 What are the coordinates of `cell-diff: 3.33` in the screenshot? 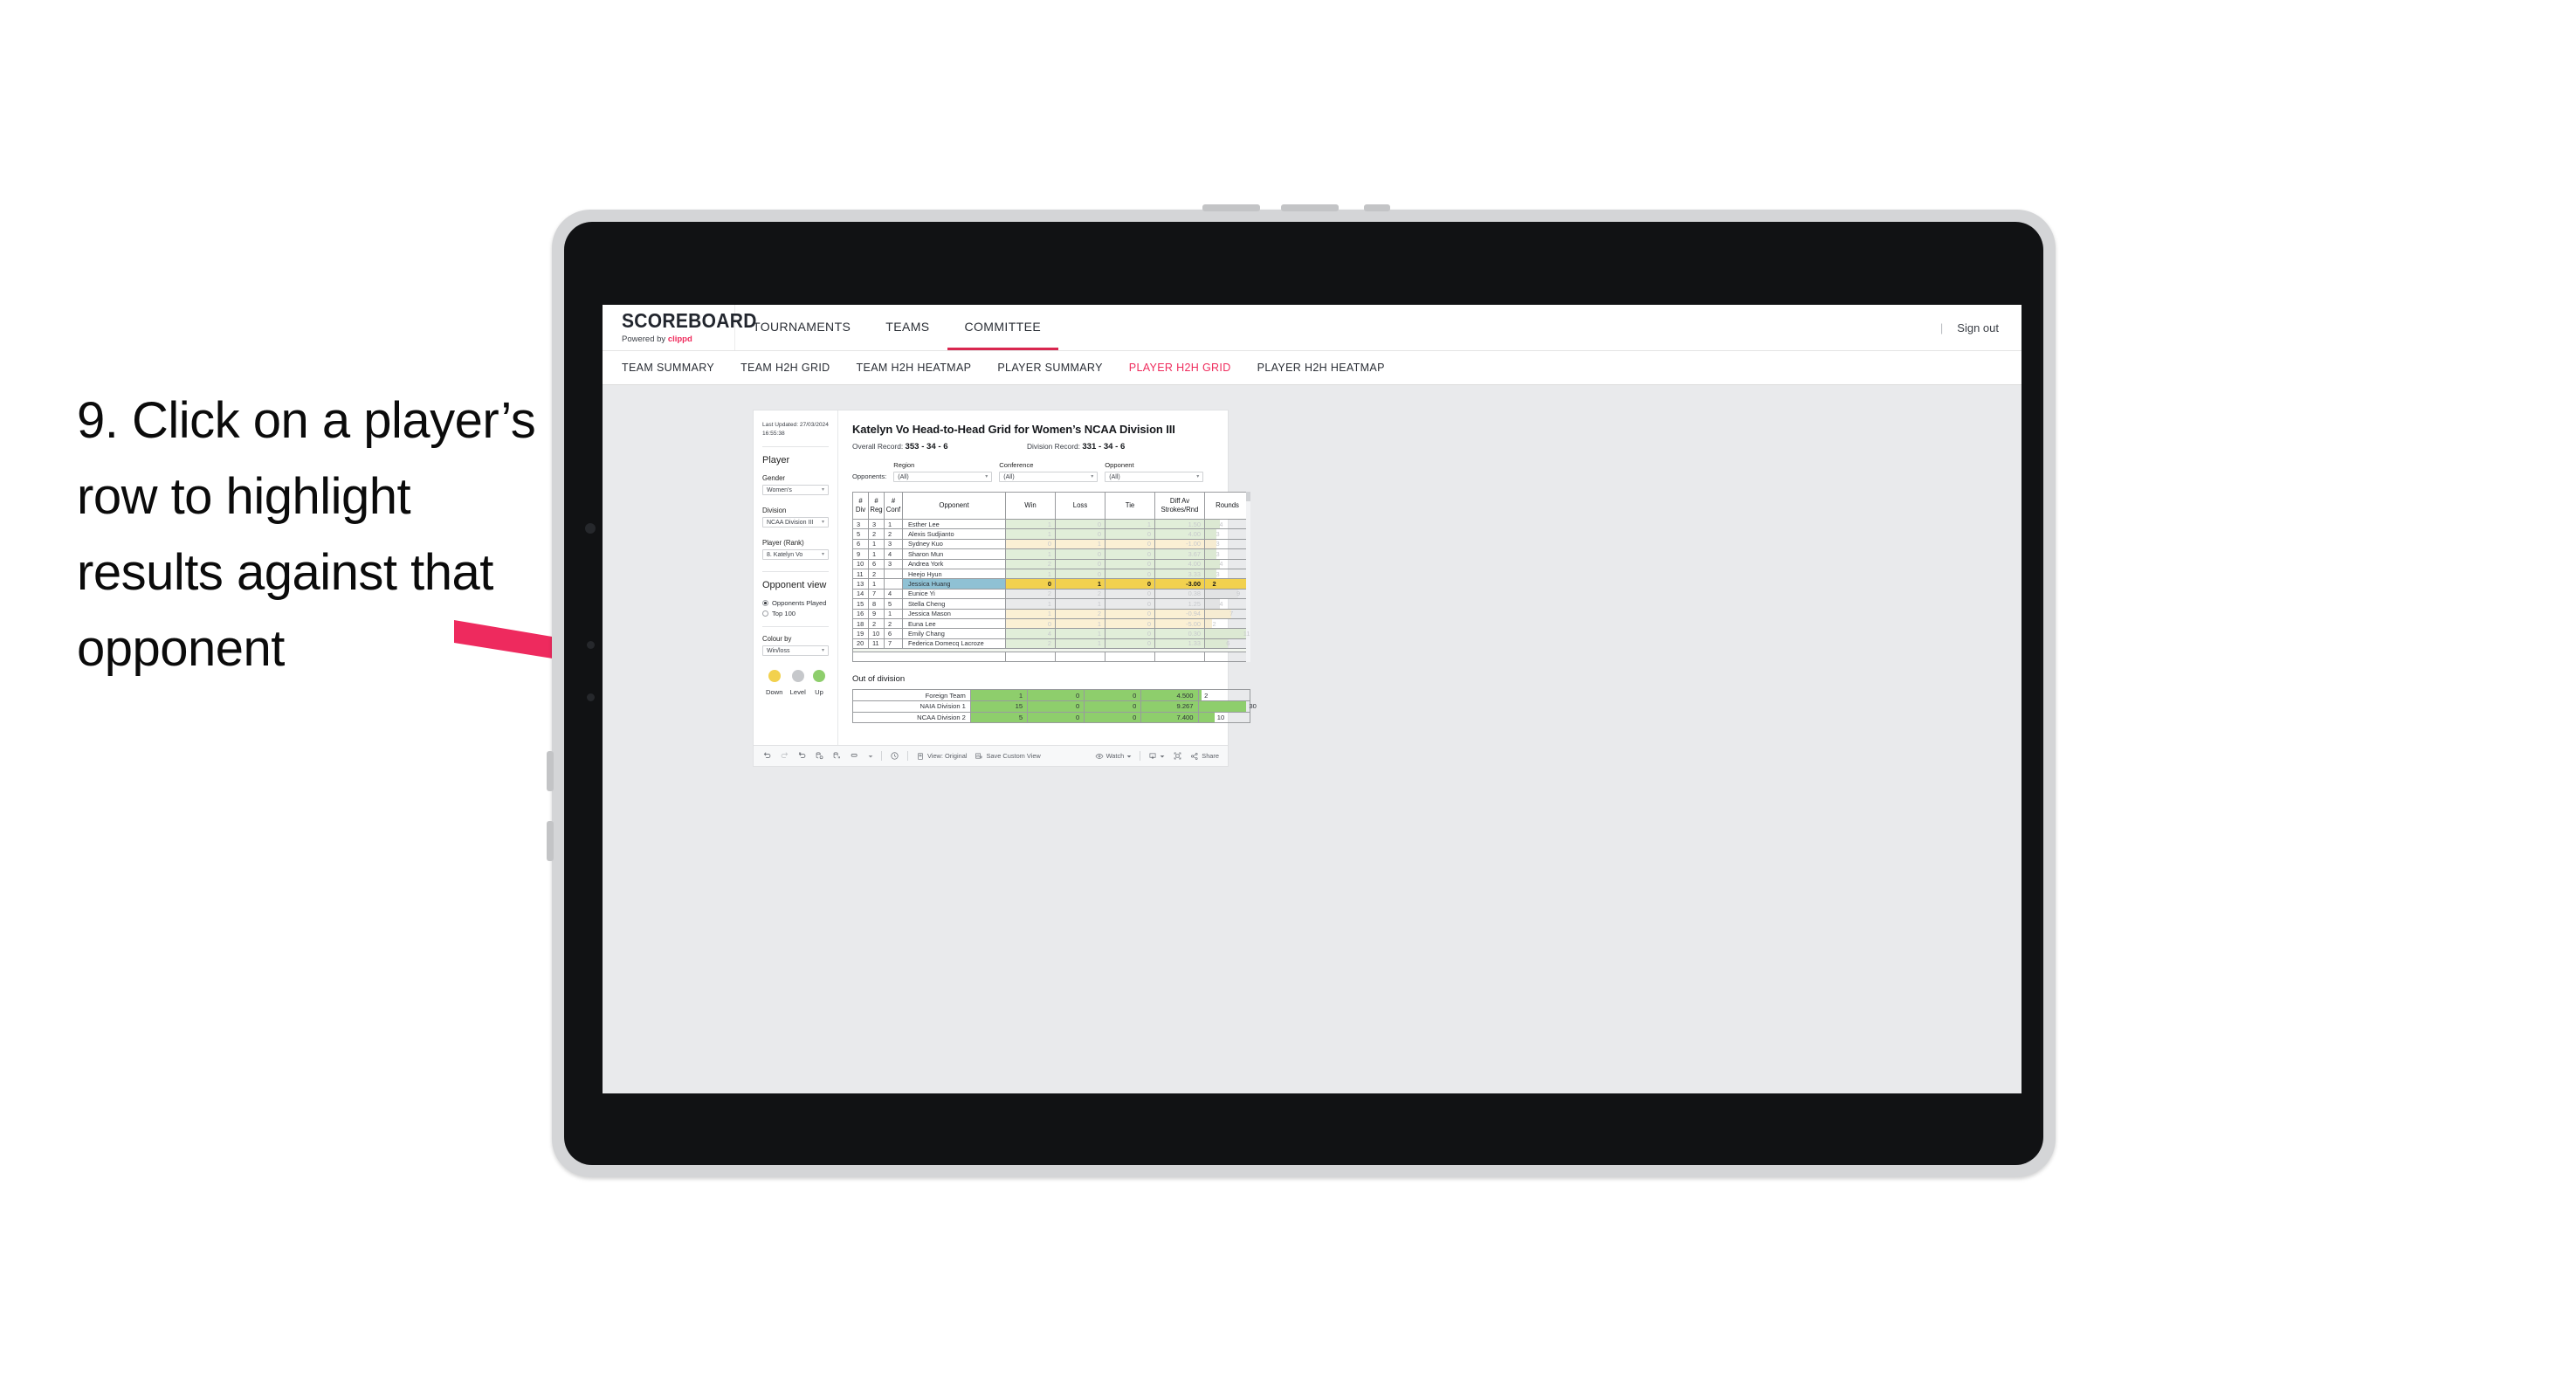 It's located at (1179, 574).